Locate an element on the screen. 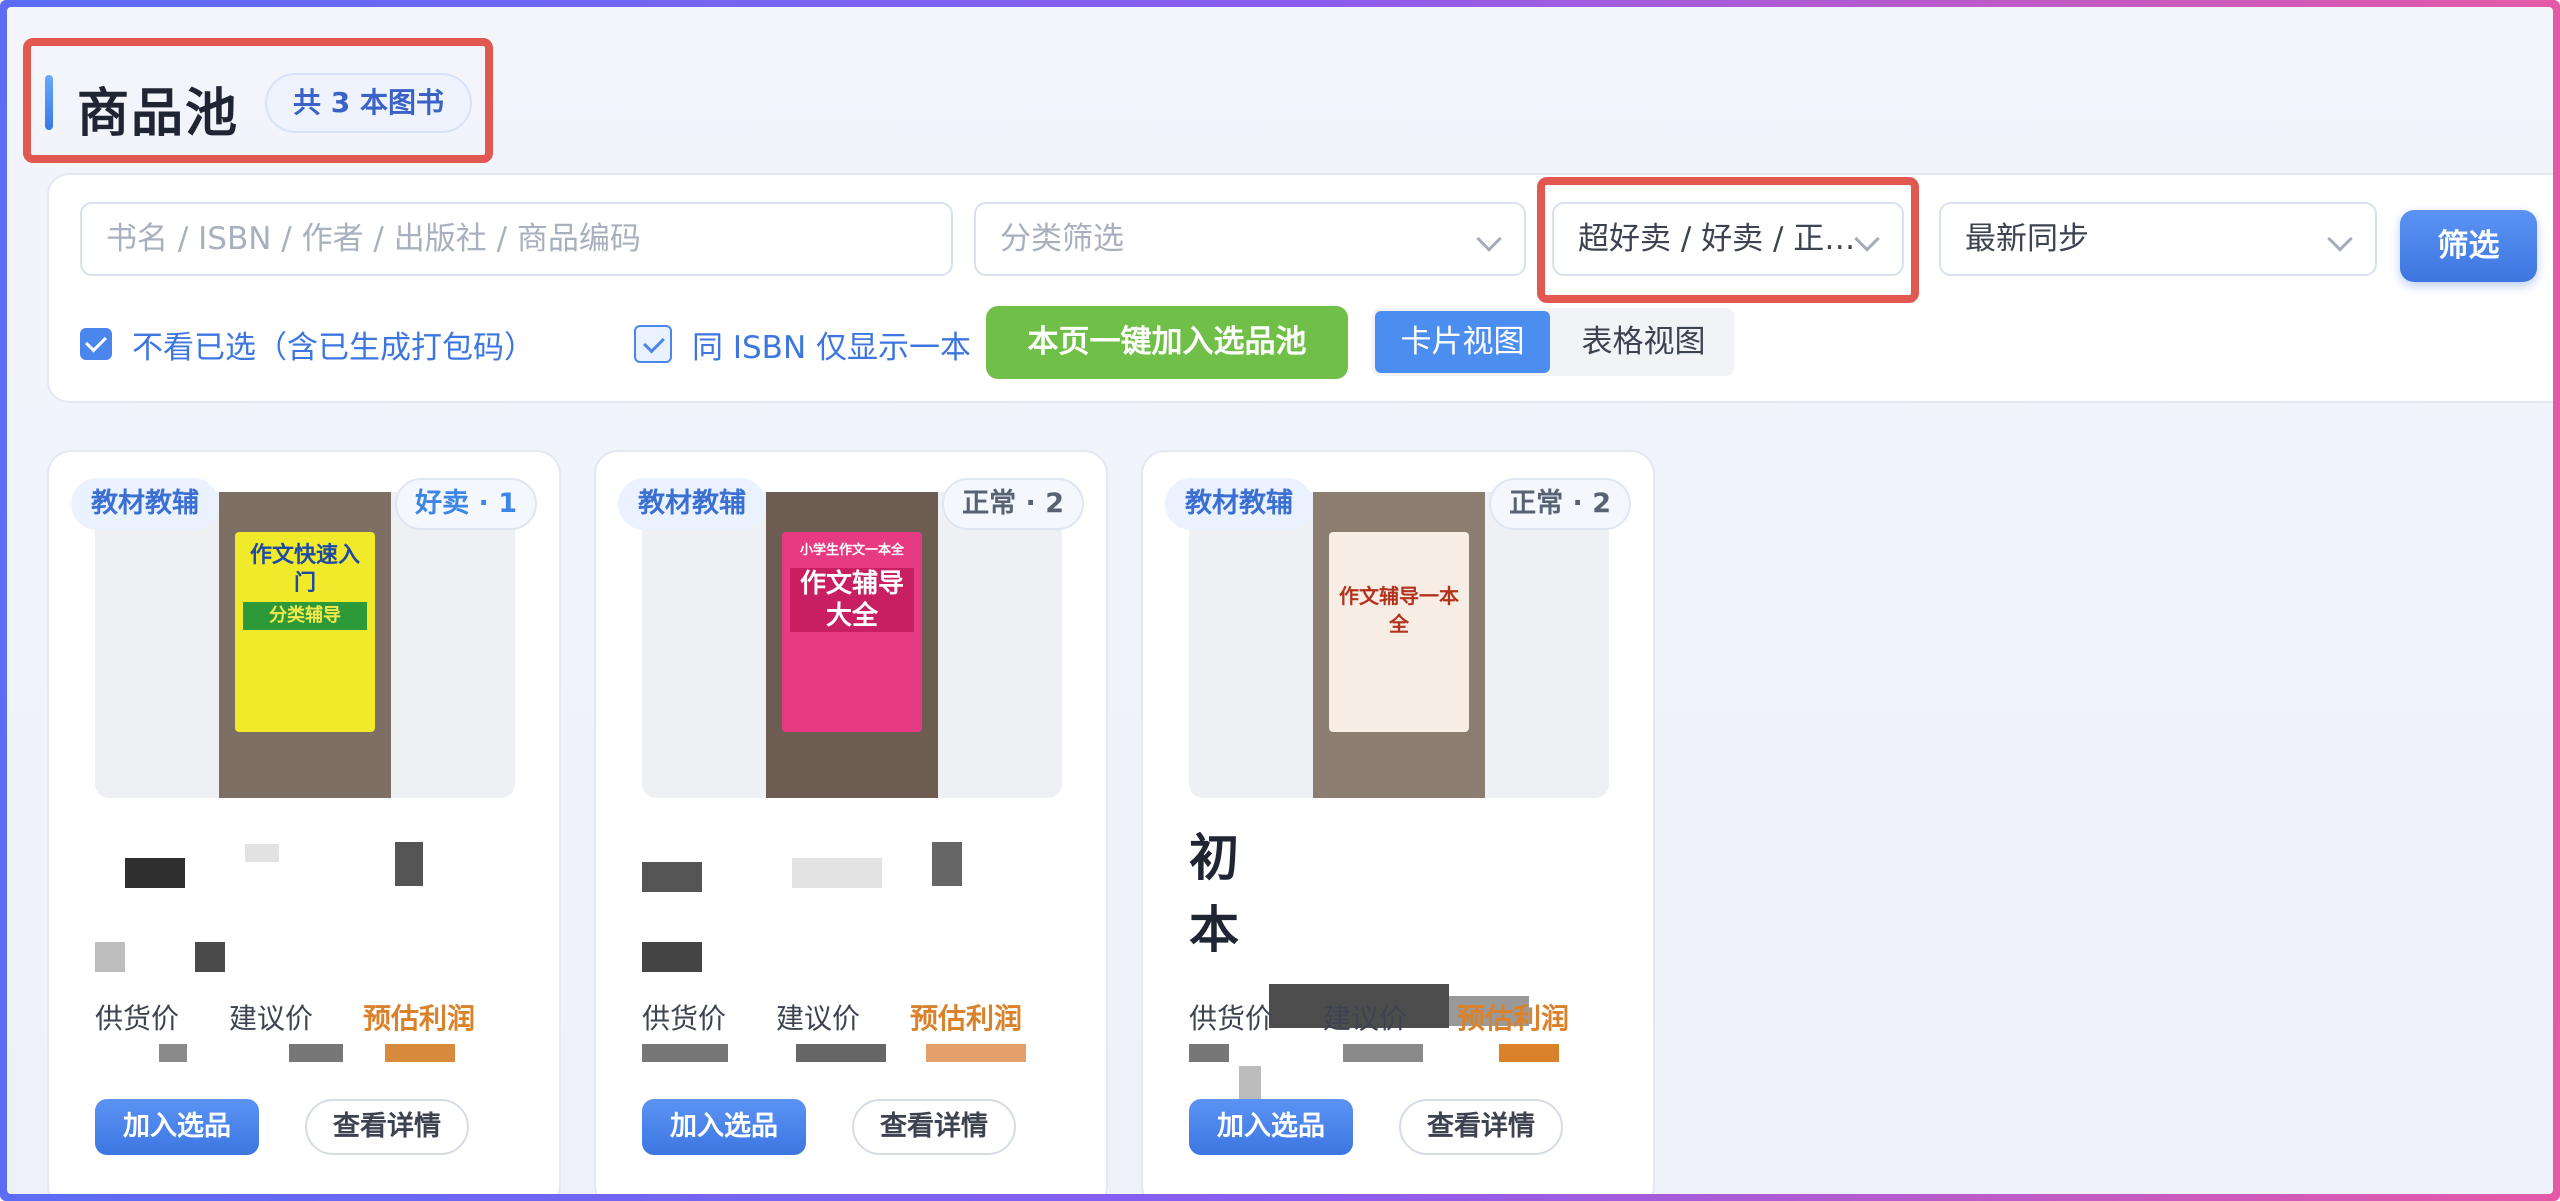 The width and height of the screenshot is (2560, 1201). book-cover: 小学生作文一本全 作文辅导大全 is located at coordinates (852, 632).